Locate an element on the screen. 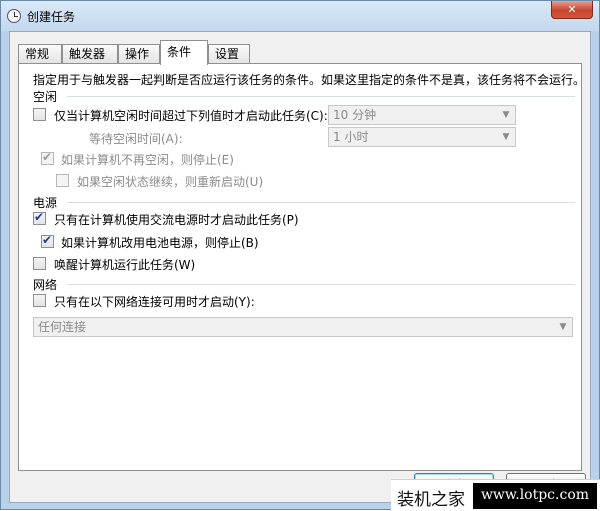  close-button: ✕ is located at coordinates (572, 10).